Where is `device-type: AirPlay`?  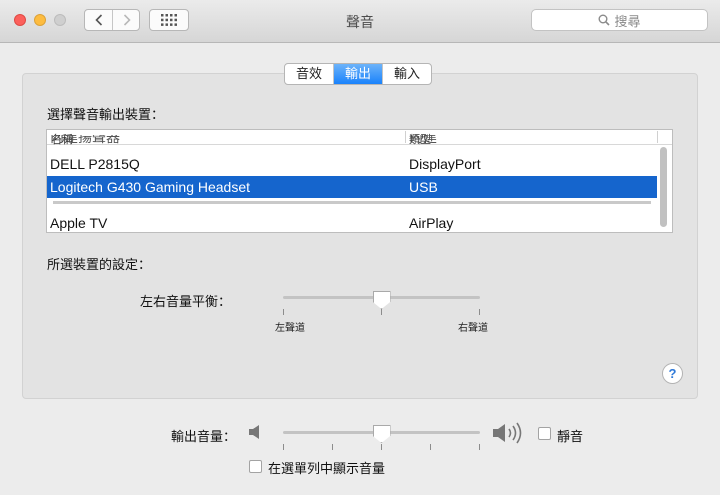 device-type: AirPlay is located at coordinates (431, 223).